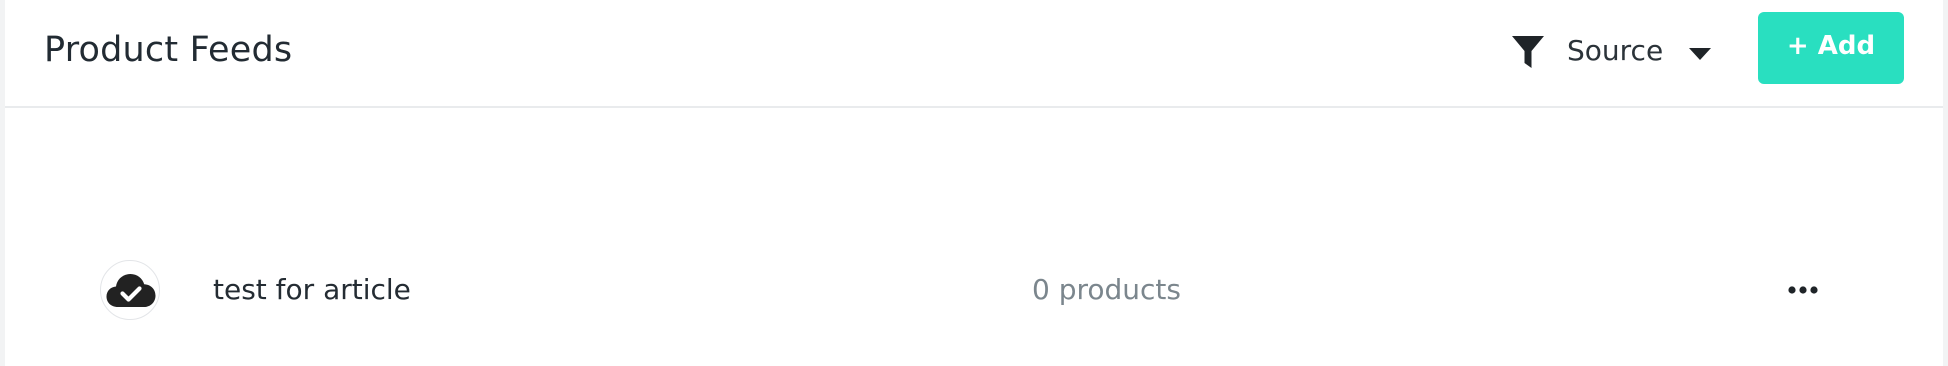 This screenshot has width=1948, height=366. Describe the element at coordinates (1803, 290) in the screenshot. I see `more-horizontal-icon` at that location.